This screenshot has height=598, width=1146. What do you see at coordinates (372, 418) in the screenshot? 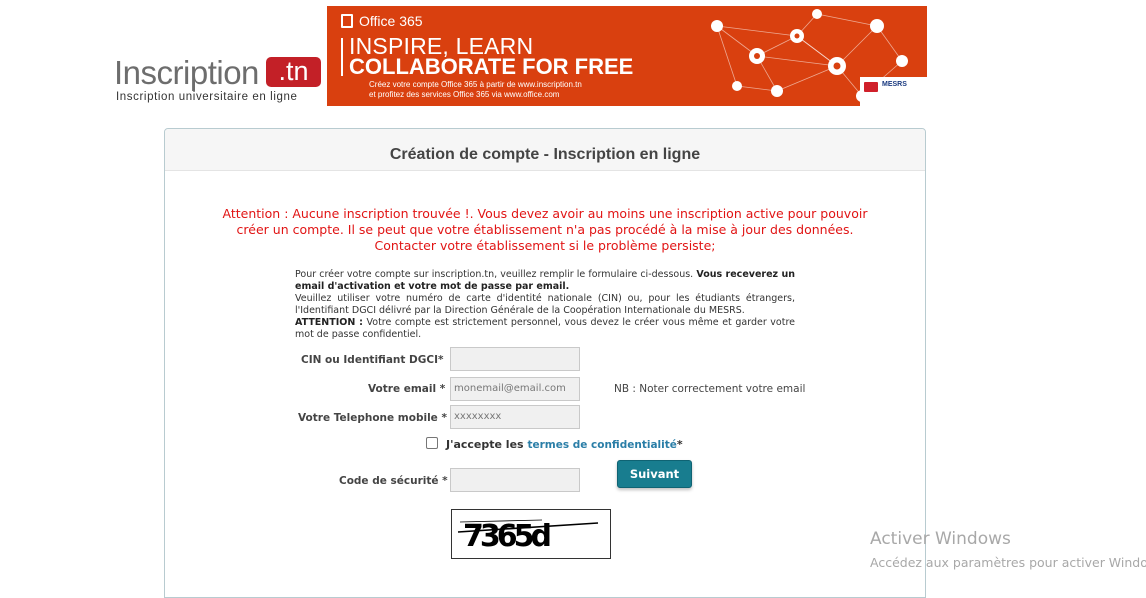
I see `phone-label: Votre Telephone mobile *` at bounding box center [372, 418].